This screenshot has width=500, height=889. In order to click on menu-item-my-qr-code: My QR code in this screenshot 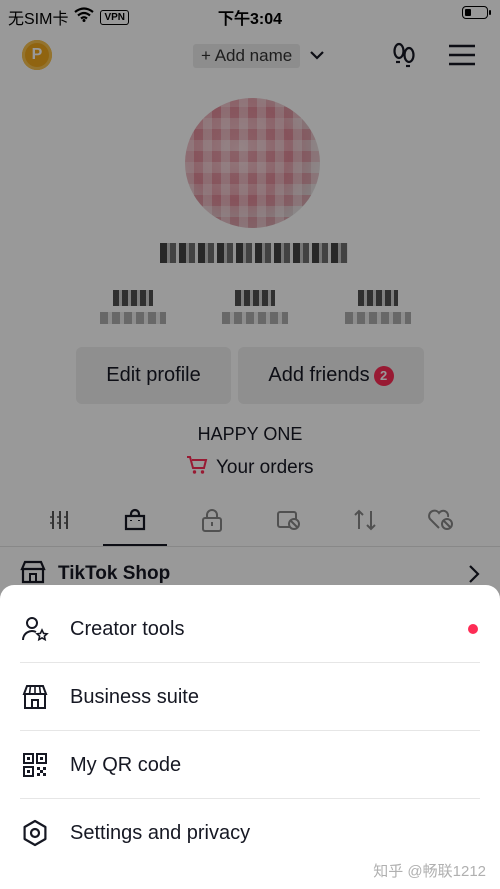, I will do `click(250, 765)`.